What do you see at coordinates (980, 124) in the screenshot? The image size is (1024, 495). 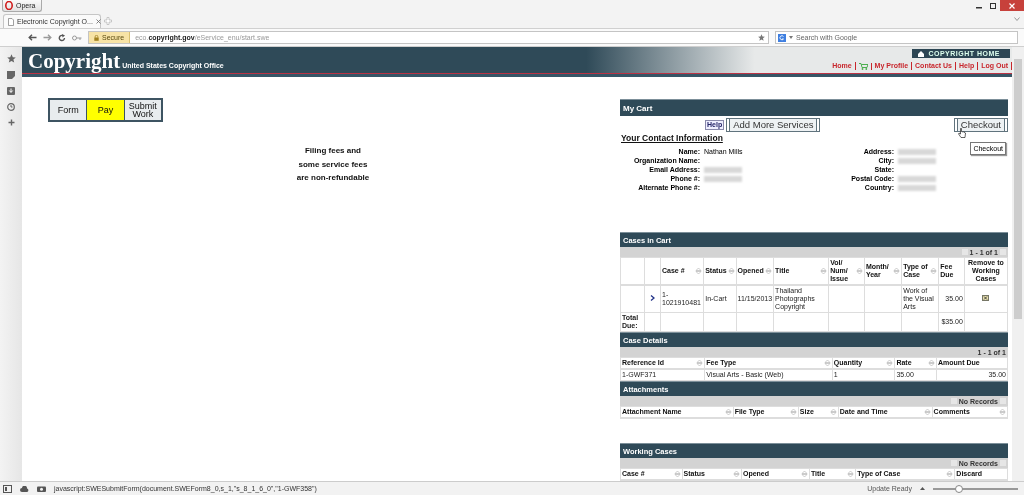 I see `checkout-button: Checkout` at bounding box center [980, 124].